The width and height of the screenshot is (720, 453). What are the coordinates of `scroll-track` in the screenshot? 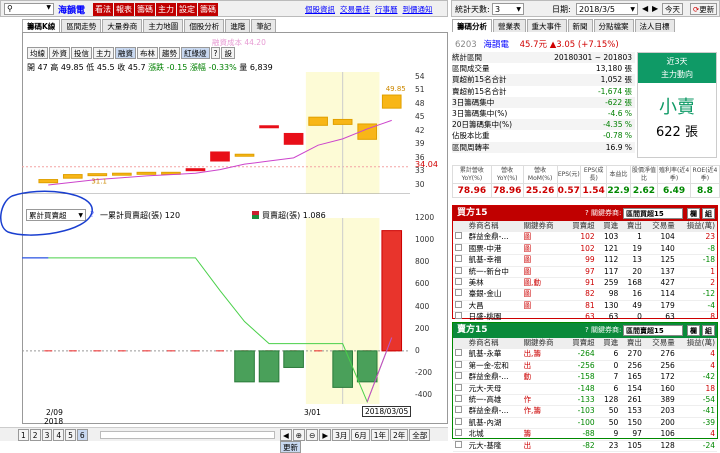 It's located at (187, 435).